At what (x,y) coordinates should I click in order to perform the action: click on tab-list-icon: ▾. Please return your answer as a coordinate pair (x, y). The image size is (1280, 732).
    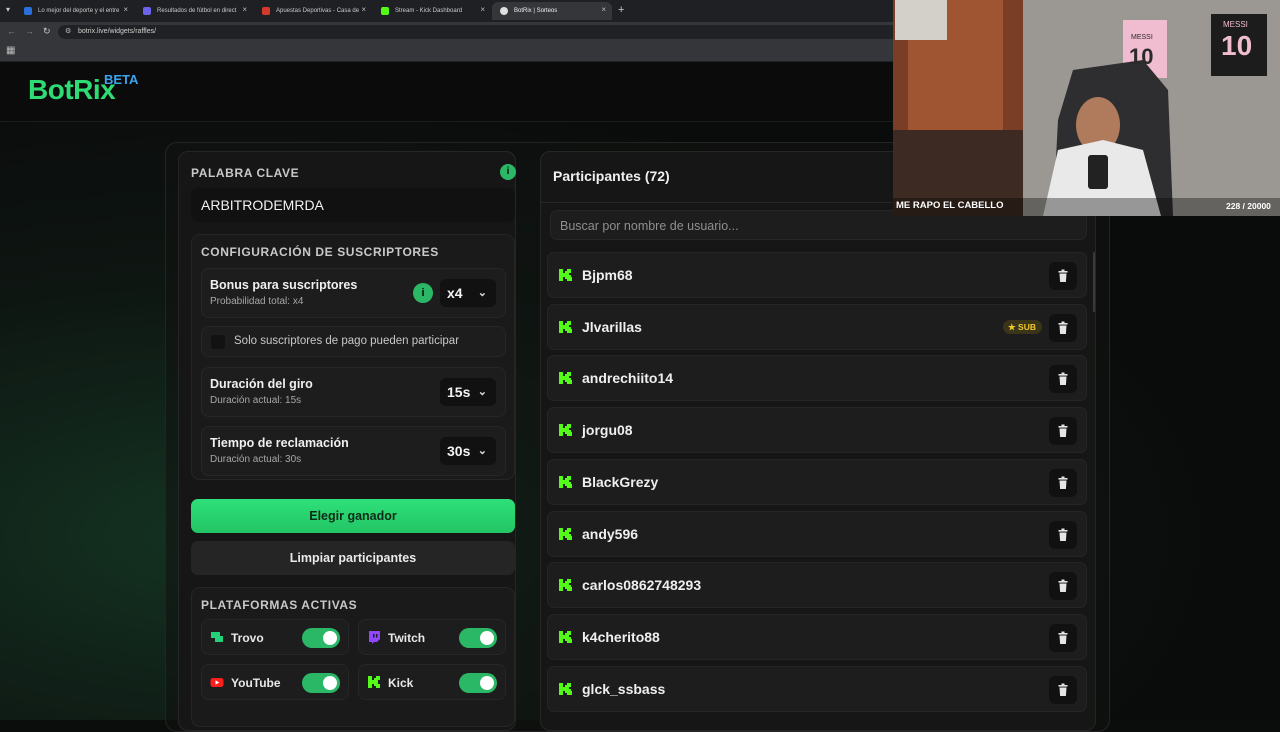
    Looking at the image, I should click on (8, 9).